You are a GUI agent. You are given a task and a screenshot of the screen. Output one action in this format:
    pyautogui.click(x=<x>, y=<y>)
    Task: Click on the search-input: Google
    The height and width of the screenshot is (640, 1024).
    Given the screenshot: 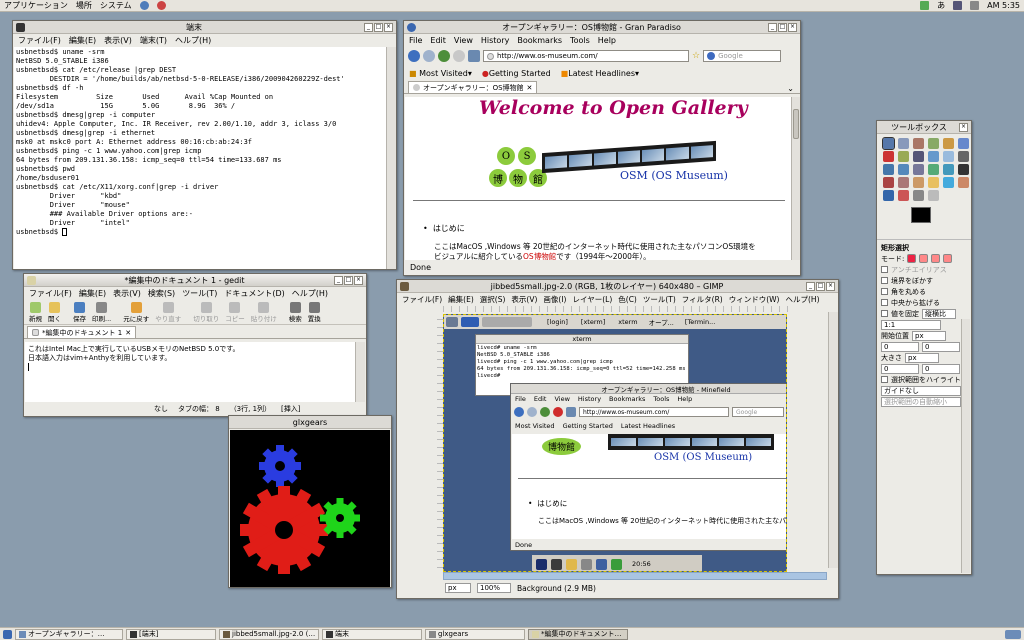 What is the action you would take?
    pyautogui.click(x=742, y=56)
    